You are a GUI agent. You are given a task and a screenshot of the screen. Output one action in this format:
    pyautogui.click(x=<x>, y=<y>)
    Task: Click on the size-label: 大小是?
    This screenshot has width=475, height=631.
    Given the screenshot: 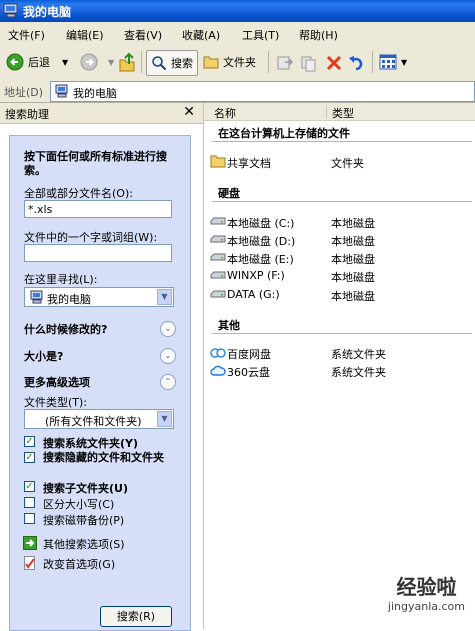 What is the action you would take?
    pyautogui.click(x=43, y=356)
    